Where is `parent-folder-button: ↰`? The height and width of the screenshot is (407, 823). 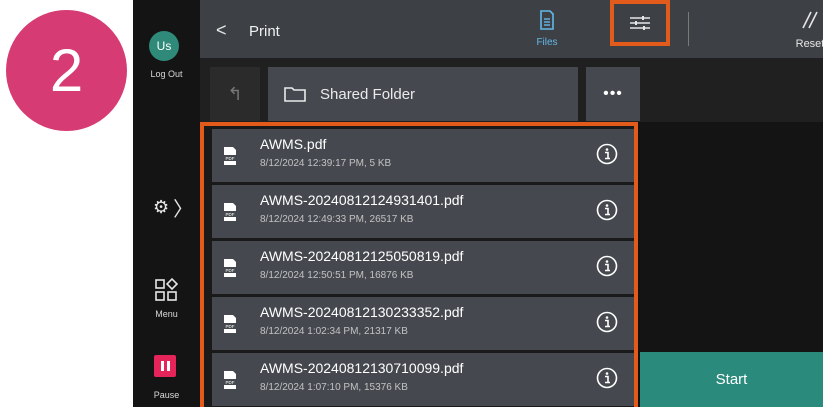 parent-folder-button: ↰ is located at coordinates (235, 94).